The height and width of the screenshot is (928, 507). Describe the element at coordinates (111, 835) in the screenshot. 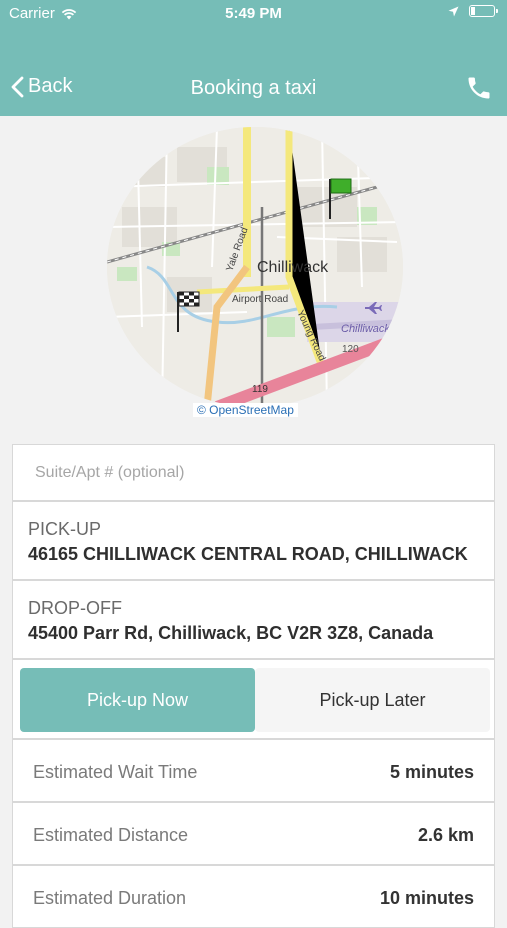

I see `estimate-label: Estimated Distance` at that location.